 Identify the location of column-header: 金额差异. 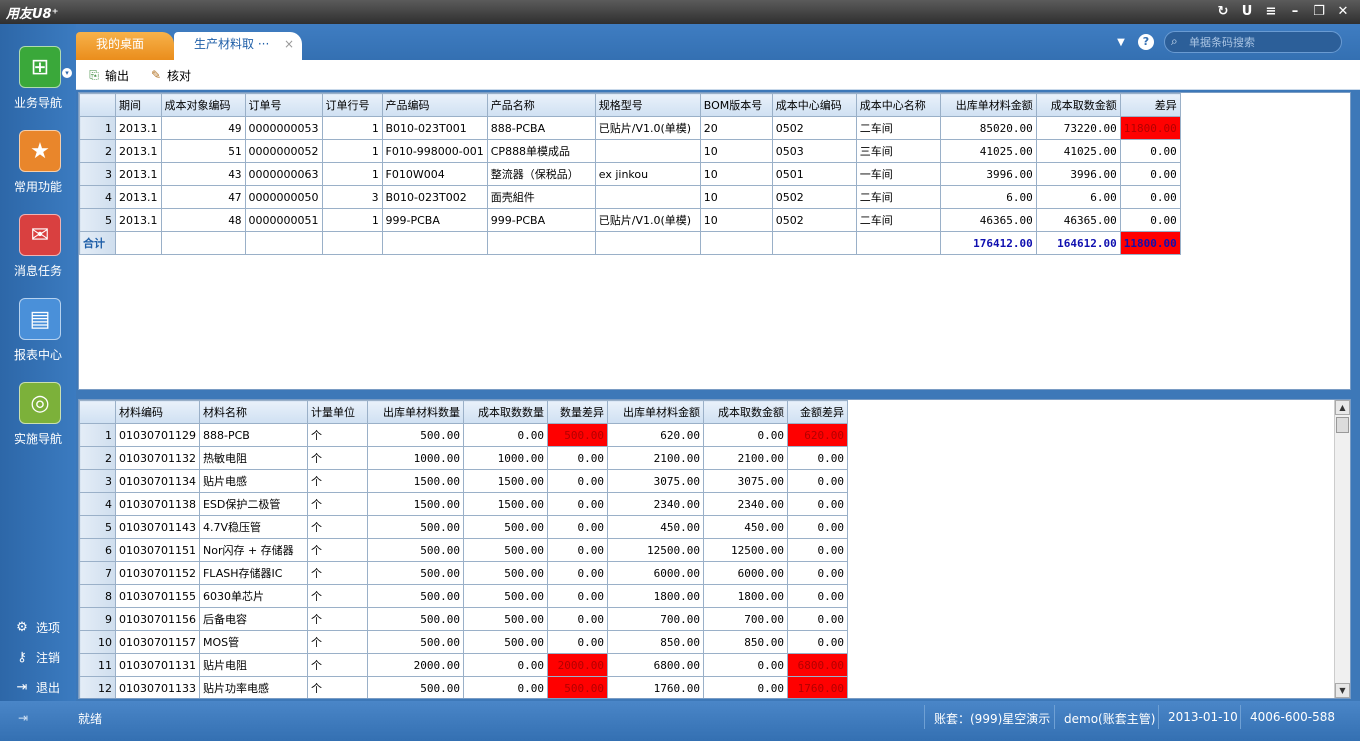
(817, 412).